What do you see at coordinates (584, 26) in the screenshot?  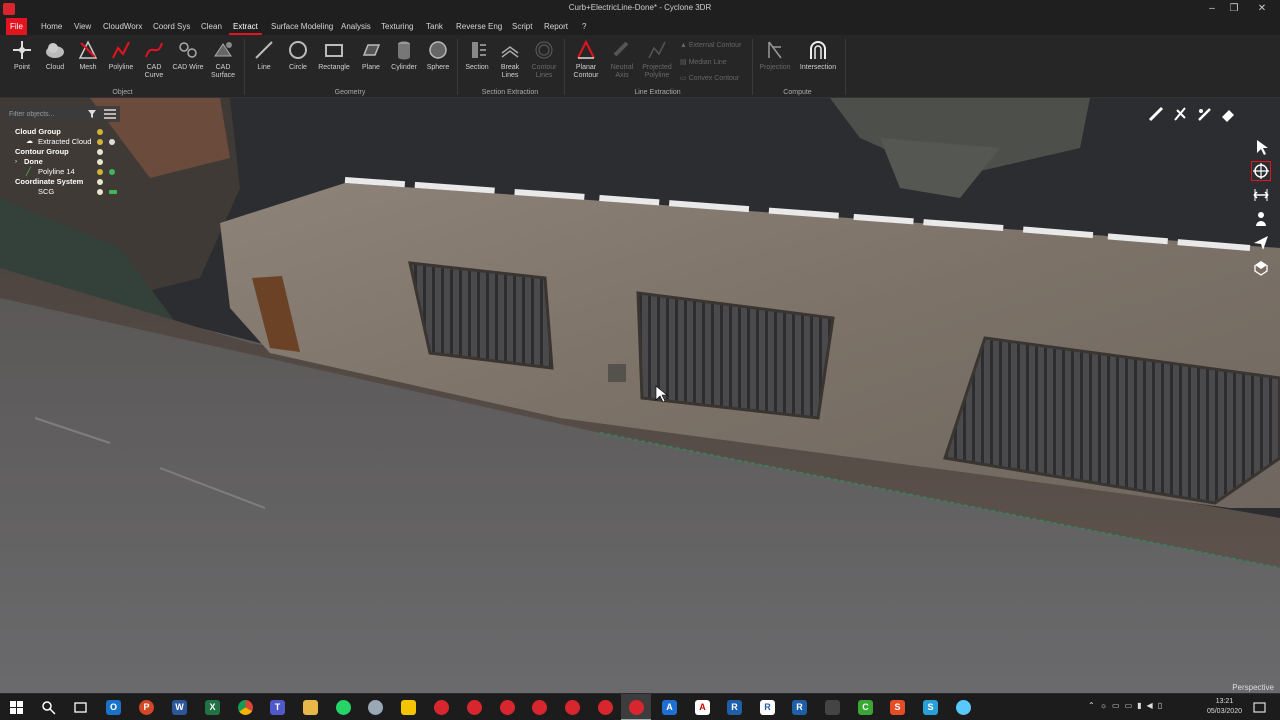 I see `menu-help: ?` at bounding box center [584, 26].